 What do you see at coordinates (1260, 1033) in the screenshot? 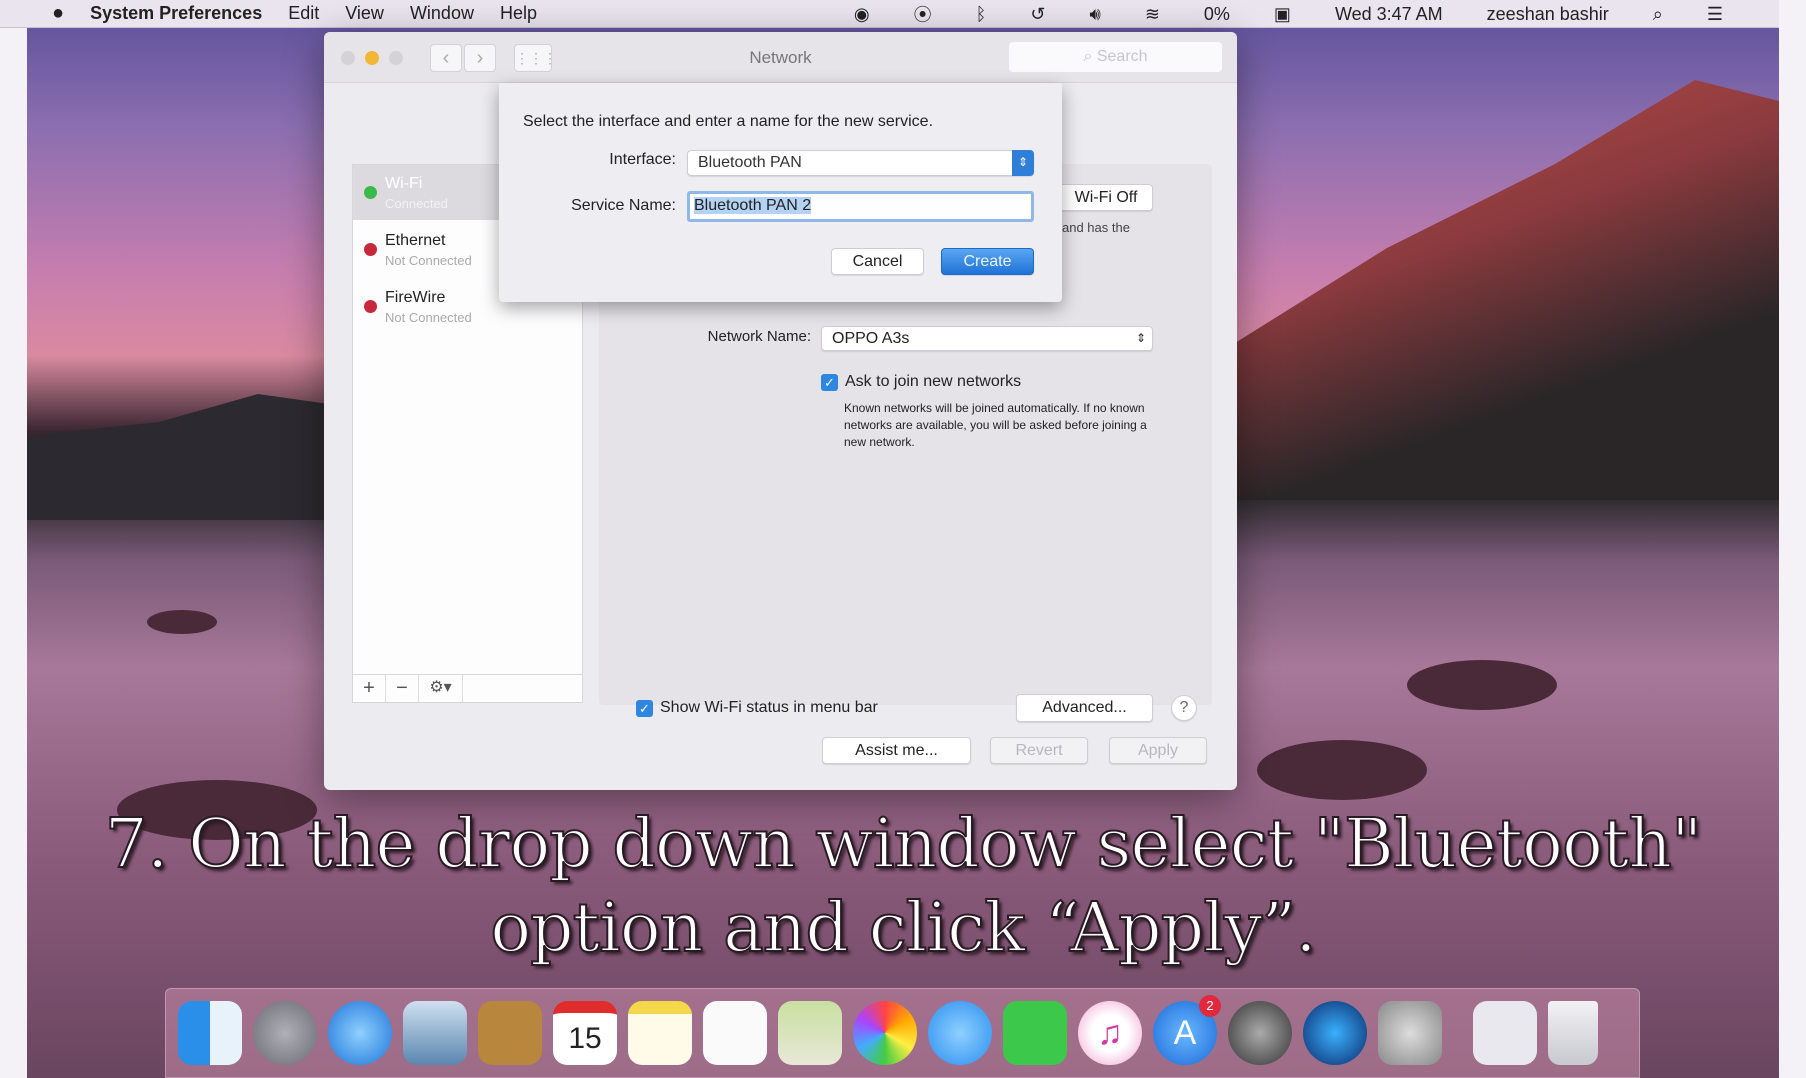
I see `system-preferences-icon` at bounding box center [1260, 1033].